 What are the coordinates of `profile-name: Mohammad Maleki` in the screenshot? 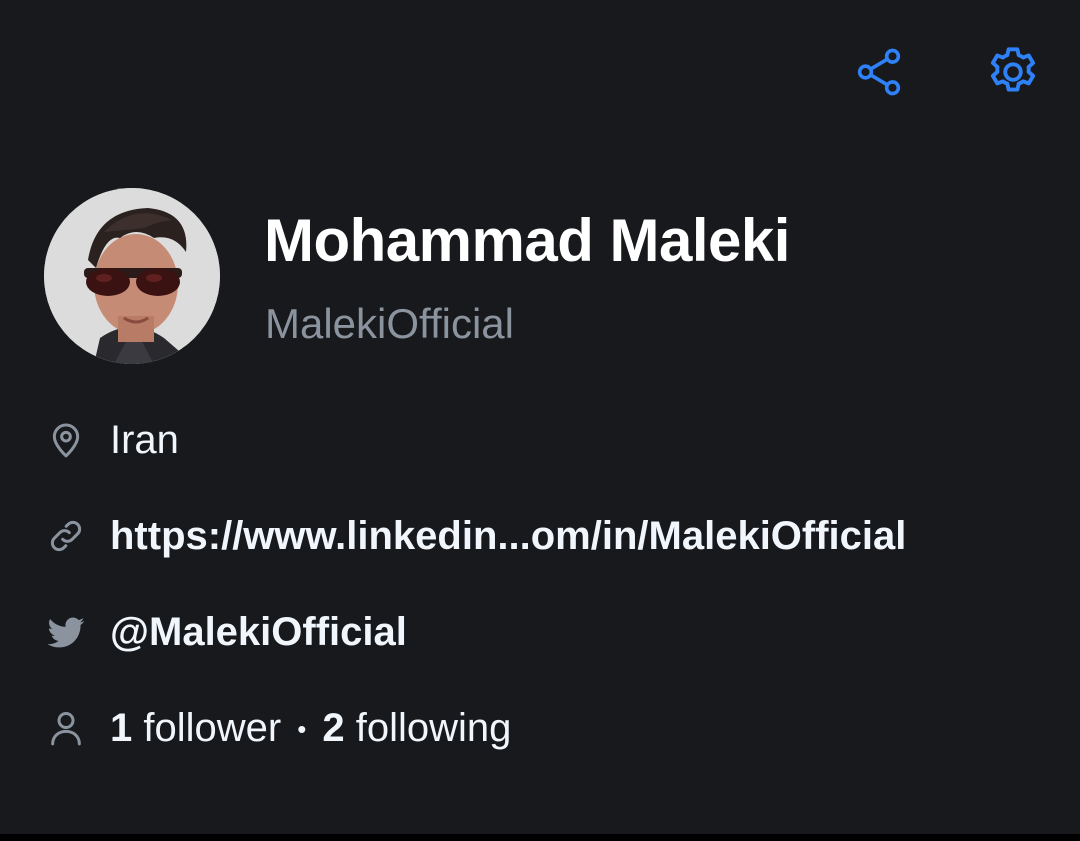 It's located at (527, 240).